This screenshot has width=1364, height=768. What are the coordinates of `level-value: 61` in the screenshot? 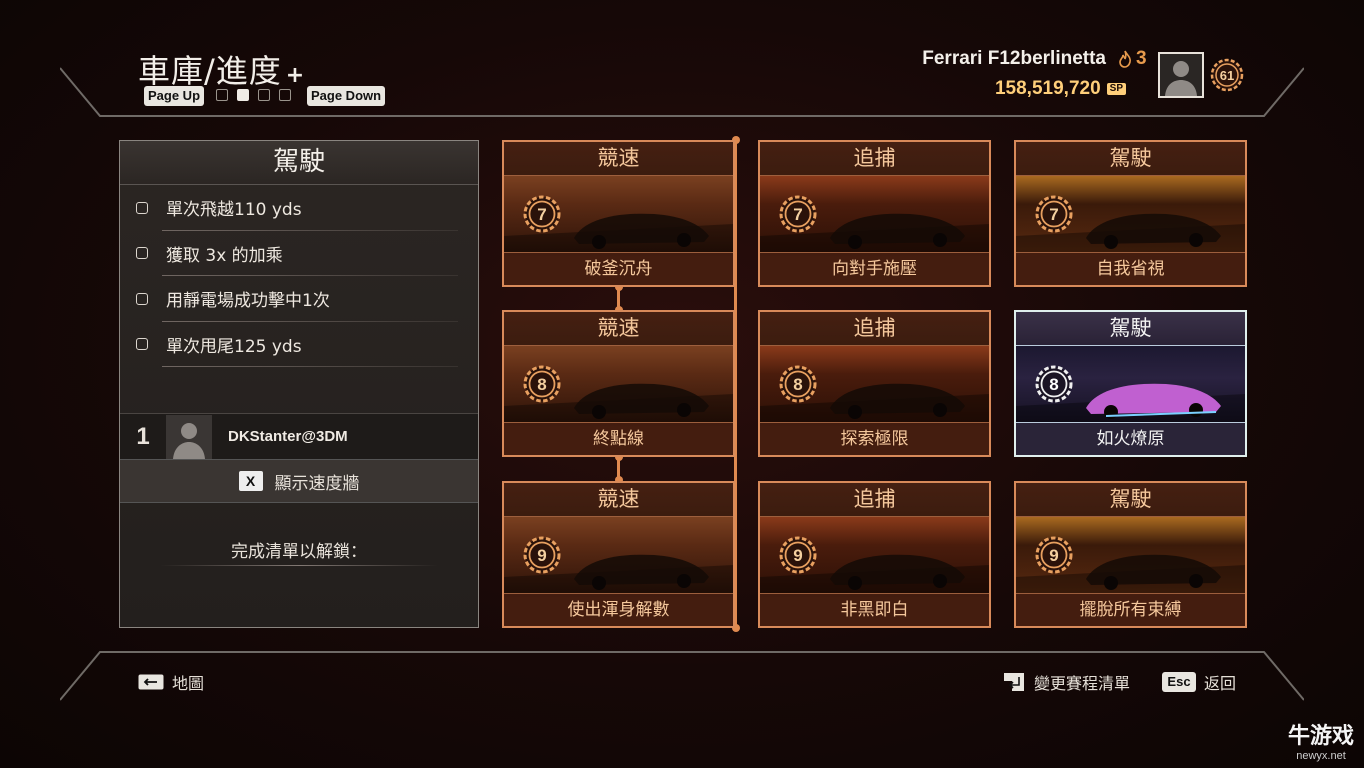 It's located at (1227, 75).